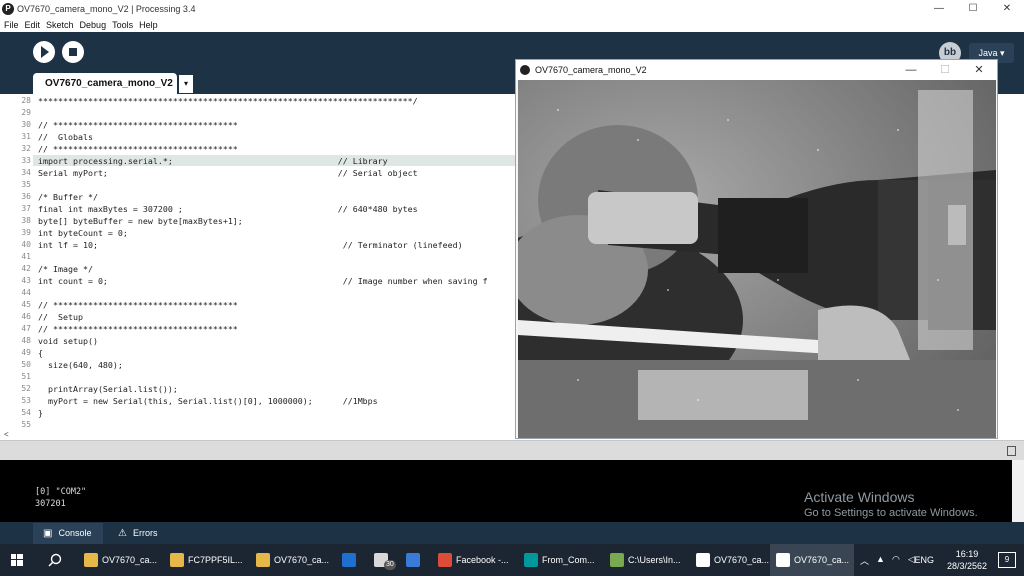 Image resolution: width=1024 pixels, height=576 pixels. Describe the element at coordinates (186, 84) in the screenshot. I see `tab-menu-icon: ▾` at that location.